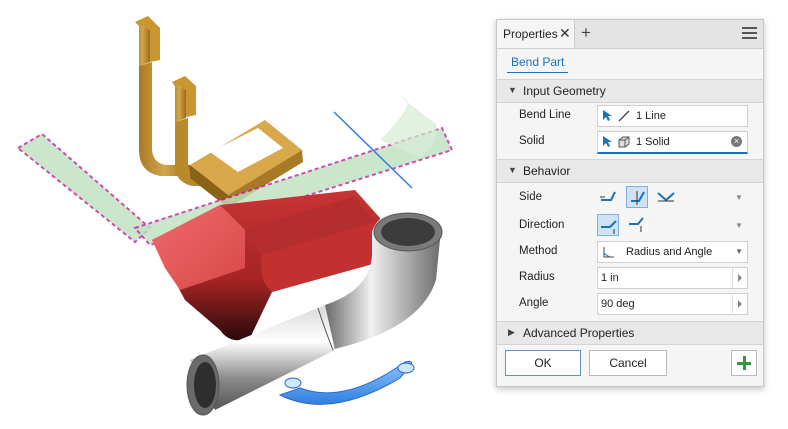  Describe the element at coordinates (608, 225) in the screenshot. I see `direction-flip-1-icon` at that location.